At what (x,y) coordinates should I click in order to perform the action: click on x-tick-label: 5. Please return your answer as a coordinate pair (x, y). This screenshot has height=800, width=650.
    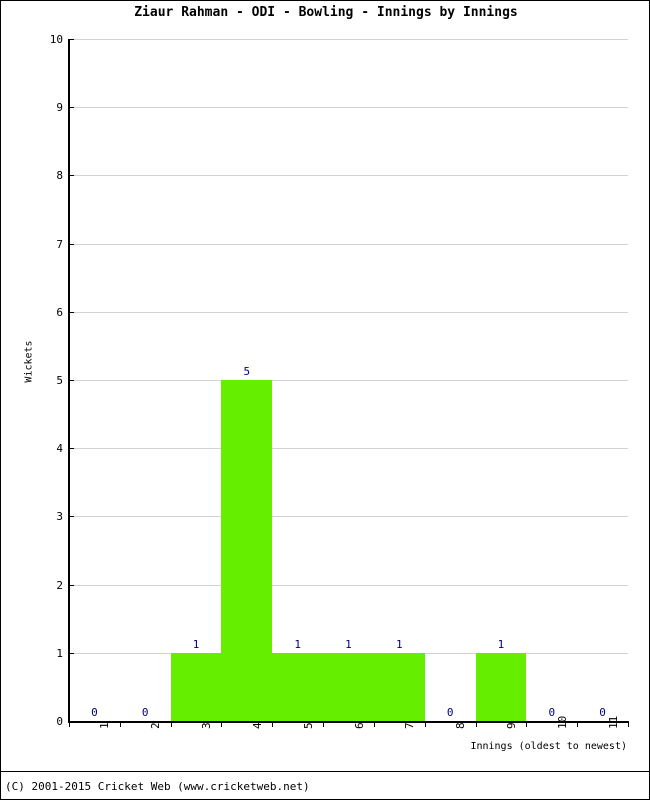
    Looking at the image, I should click on (308, 725).